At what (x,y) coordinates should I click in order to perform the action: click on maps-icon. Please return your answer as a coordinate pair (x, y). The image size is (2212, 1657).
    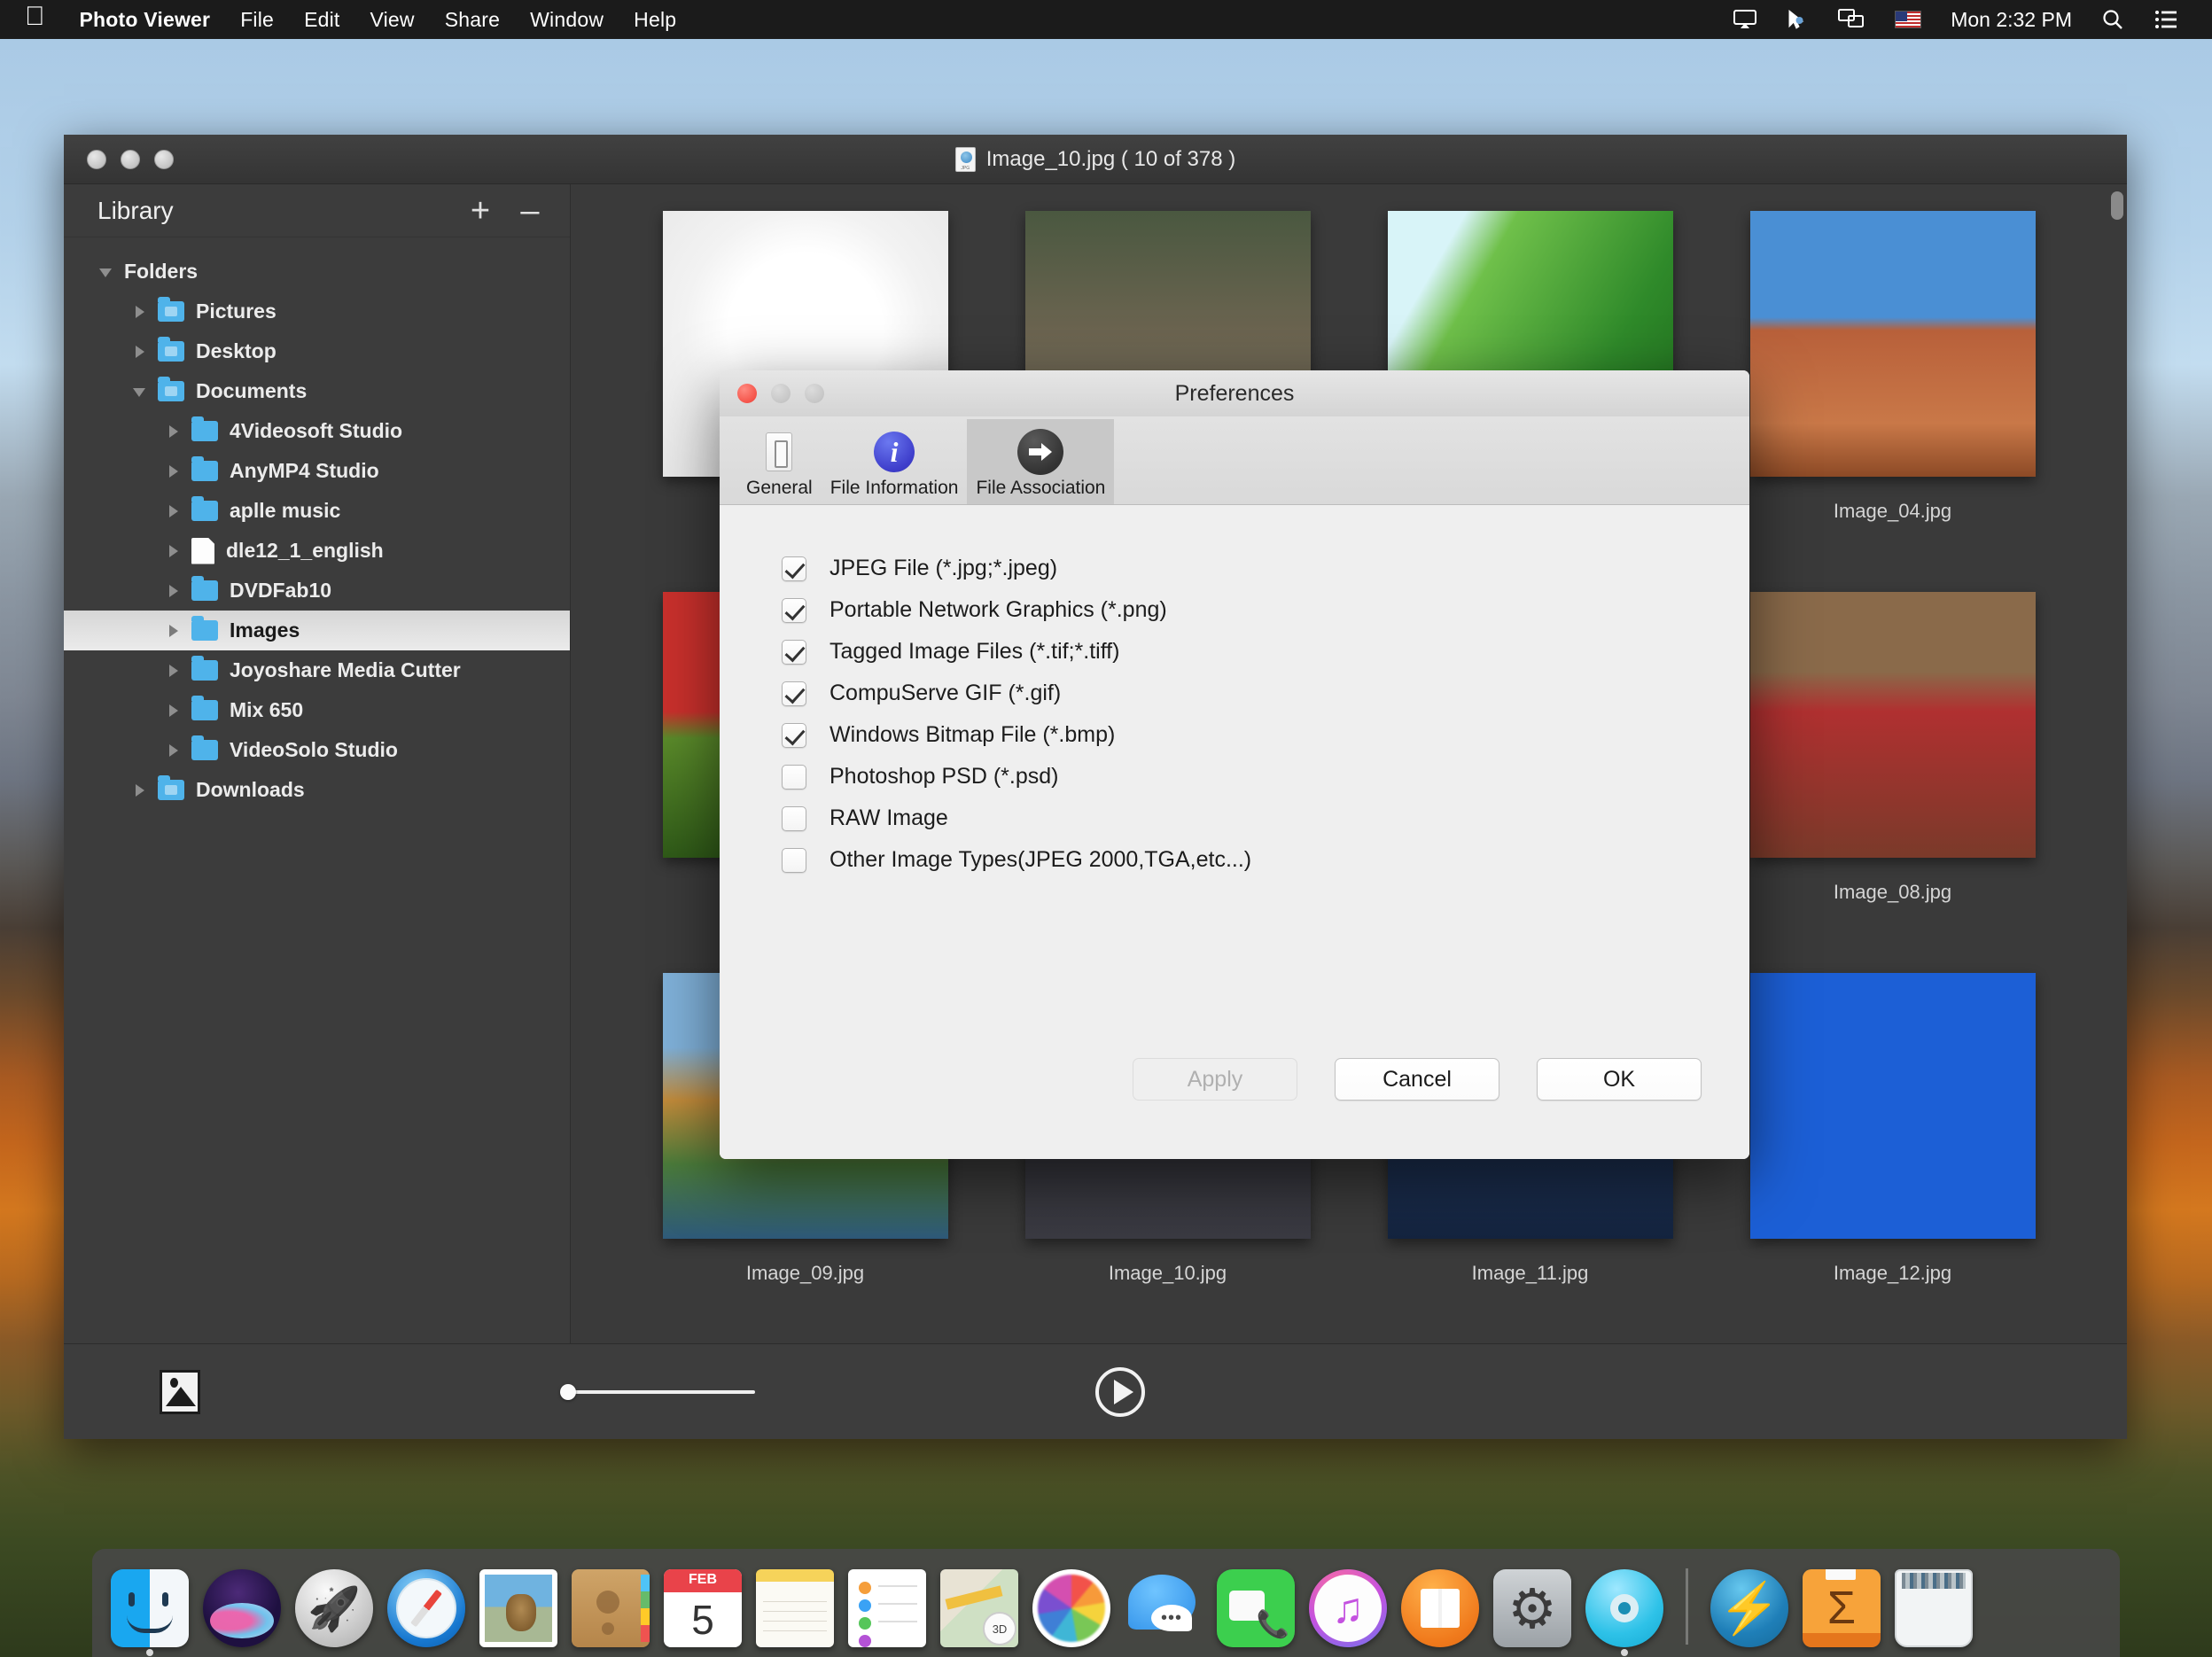
    Looking at the image, I should click on (979, 1608).